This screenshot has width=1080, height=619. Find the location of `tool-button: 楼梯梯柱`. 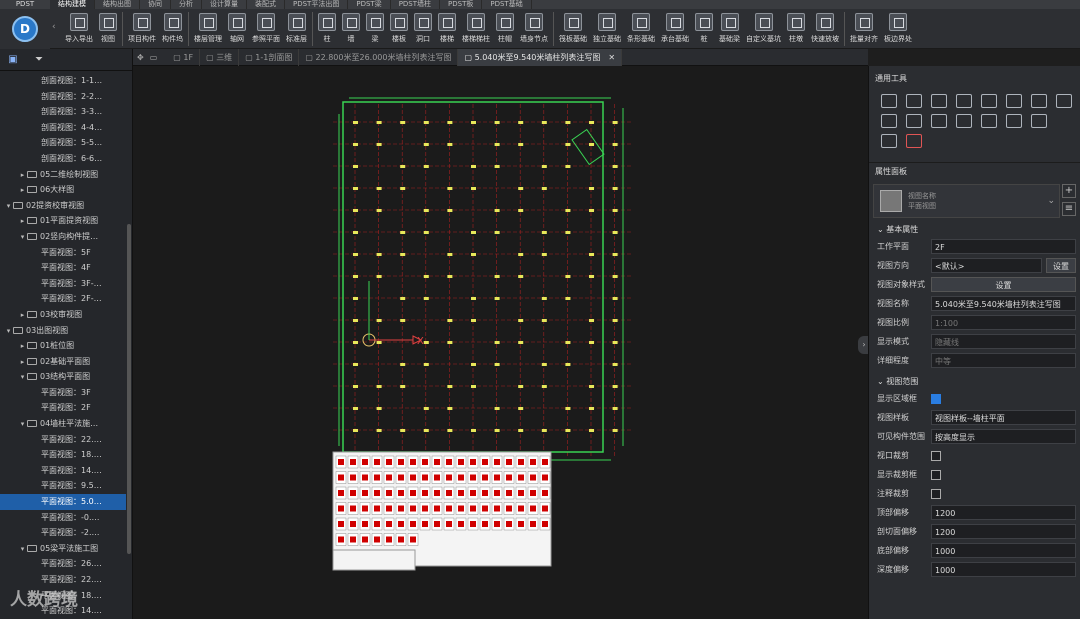

tool-button: 楼梯梯柱 is located at coordinates (476, 29).